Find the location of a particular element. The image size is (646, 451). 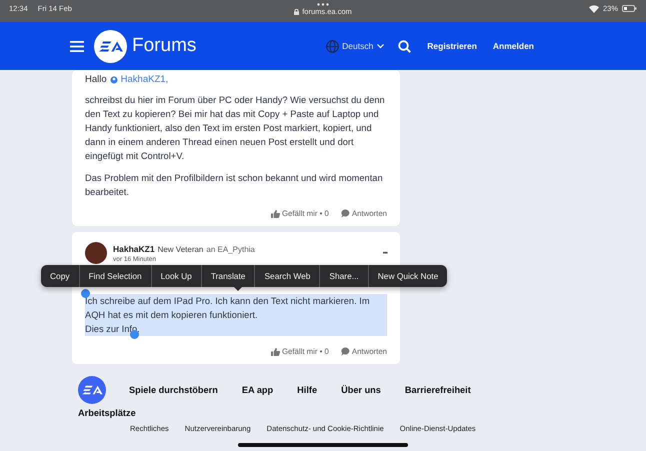

post-text: Das Problem mit den Profilbildern ist schon bekannt und wird momentan bearbeitet. is located at coordinates (234, 185).